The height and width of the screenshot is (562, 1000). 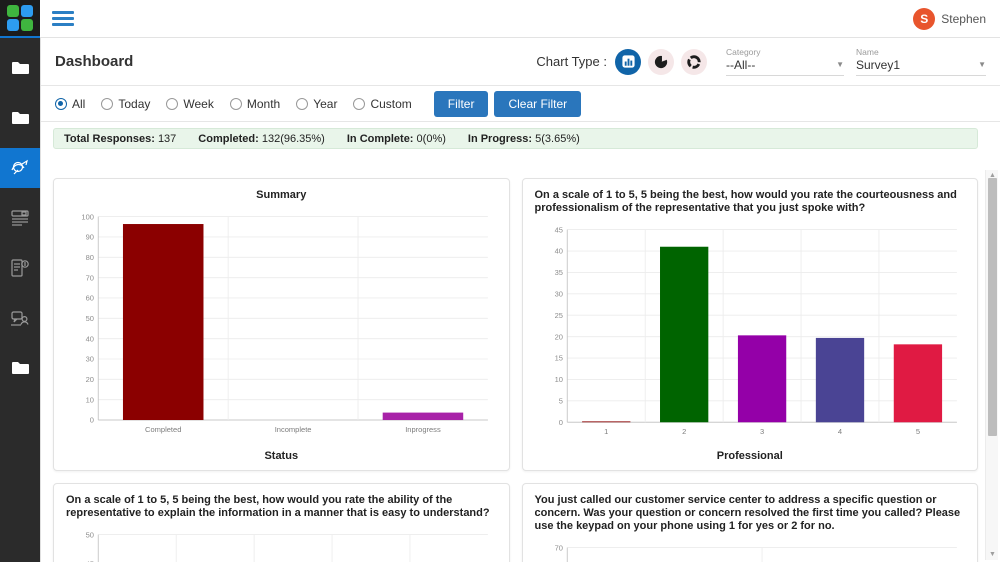 What do you see at coordinates (557, 138) in the screenshot?
I see `stat-inprogress-value: 5(3.65%)` at bounding box center [557, 138].